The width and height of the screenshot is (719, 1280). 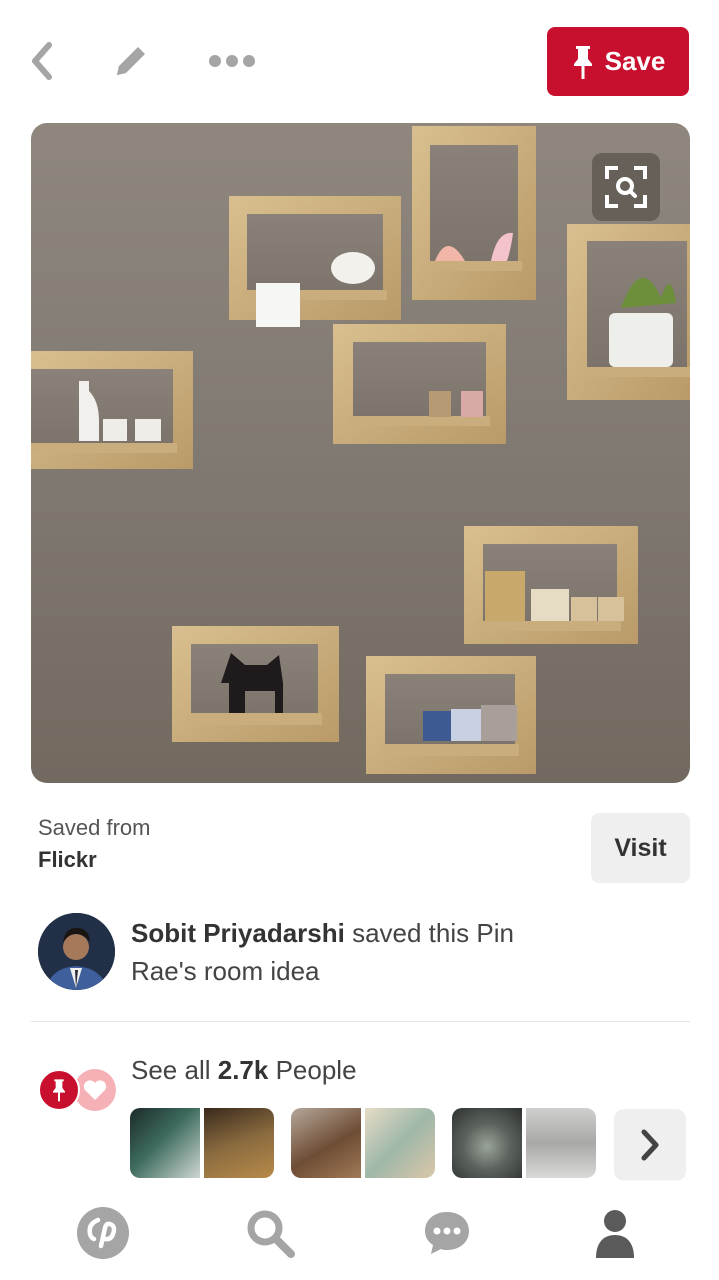 I want to click on more-options-button, so click(x=232, y=61).